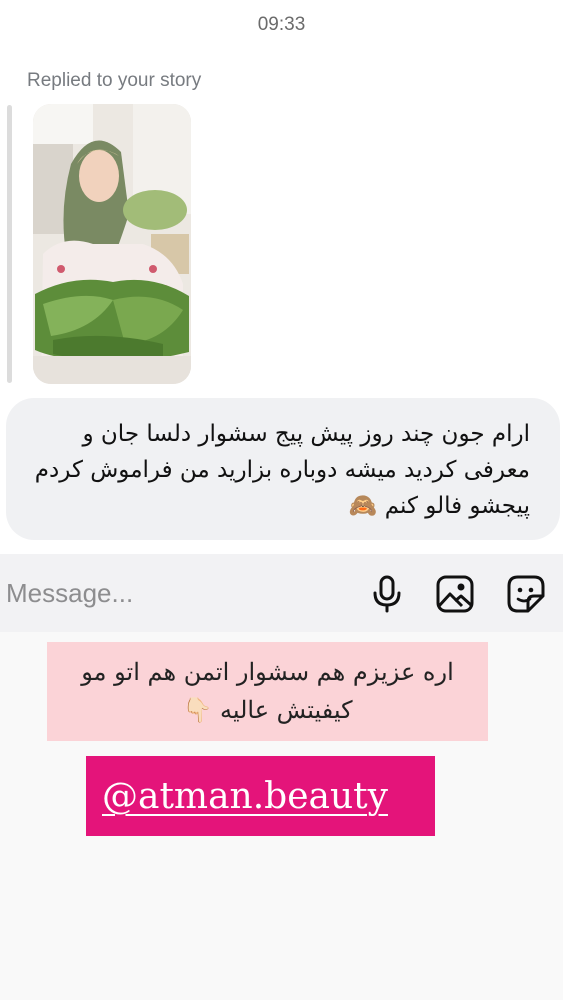  What do you see at coordinates (387, 594) in the screenshot?
I see `microphone-icon` at bounding box center [387, 594].